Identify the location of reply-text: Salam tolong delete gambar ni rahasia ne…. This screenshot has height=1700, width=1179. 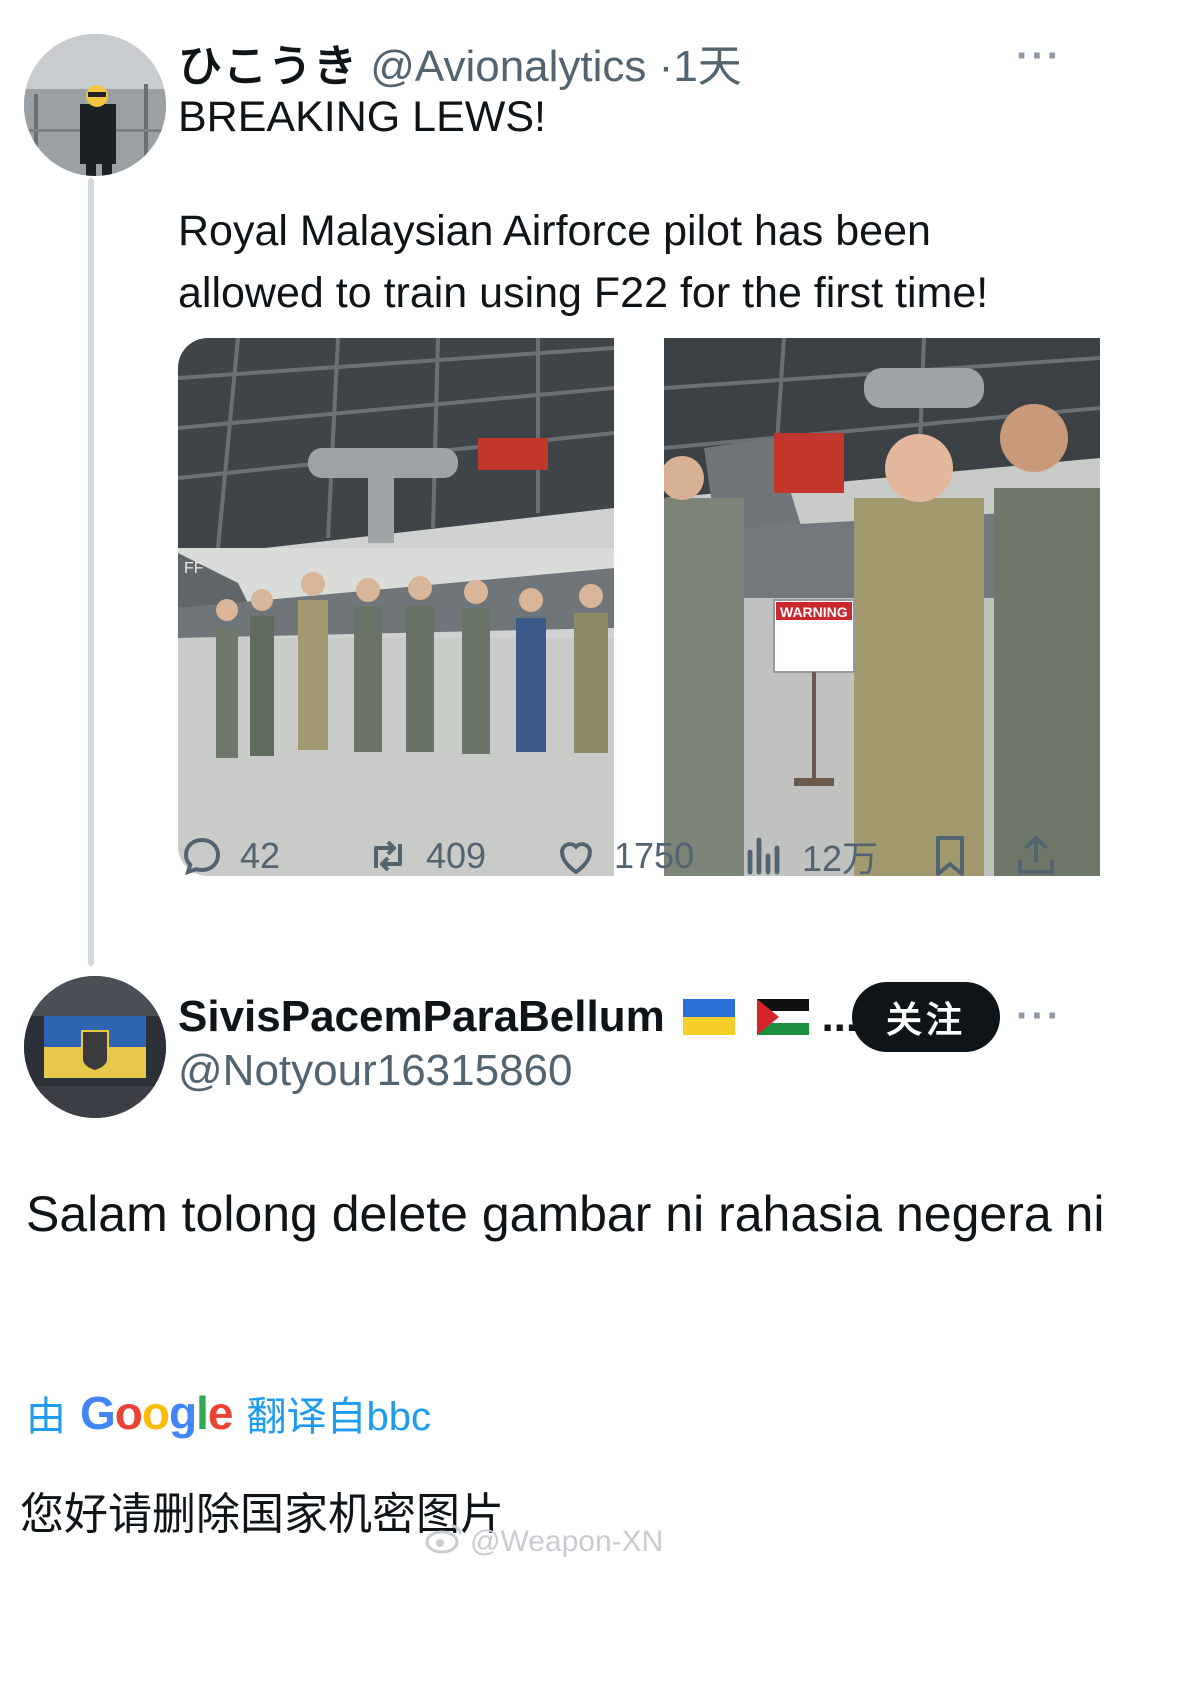
(565, 1214).